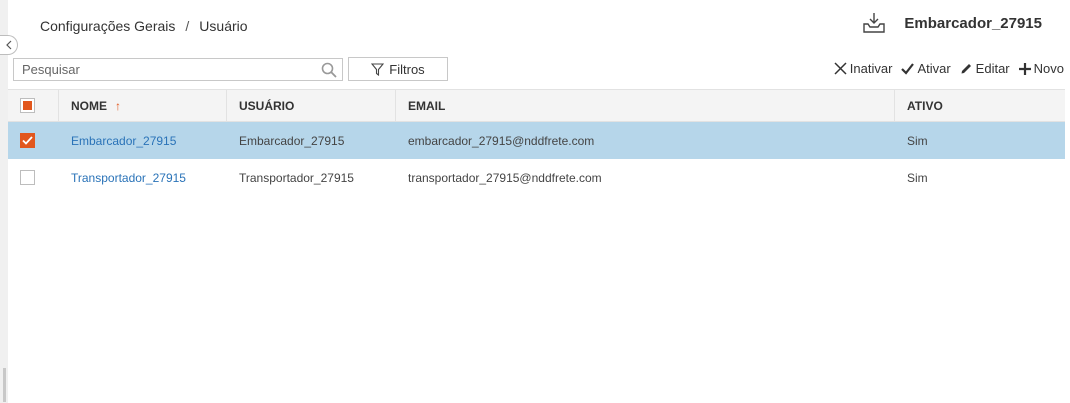 Image resolution: width=1070 pixels, height=403 pixels. Describe the element at coordinates (407, 69) in the screenshot. I see `filter-button-label: Filtros` at that location.